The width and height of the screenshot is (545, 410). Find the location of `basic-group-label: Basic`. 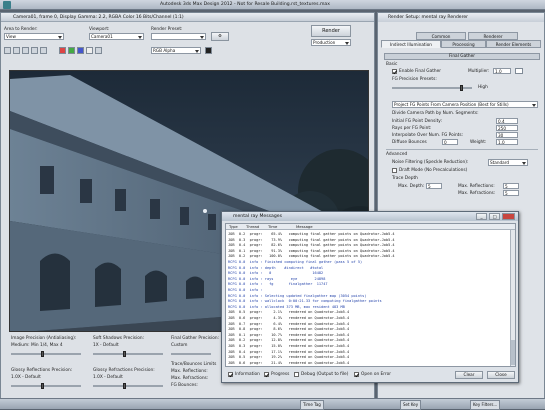

basic-group-label: Basic is located at coordinates (392, 64).